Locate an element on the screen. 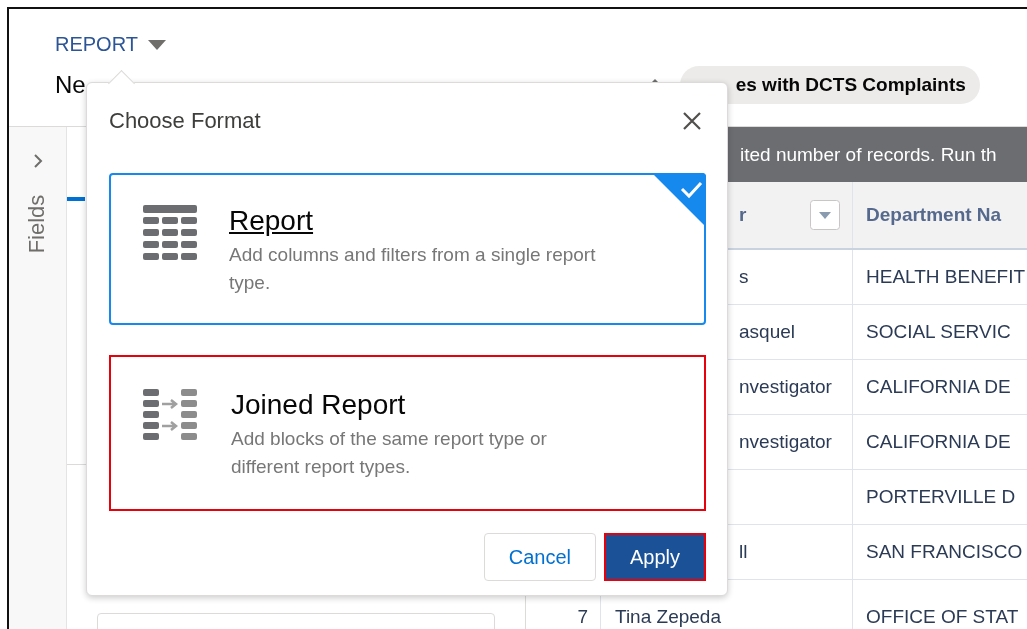 Image resolution: width=1027 pixels, height=629 pixels. table-icon is located at coordinates (170, 233).